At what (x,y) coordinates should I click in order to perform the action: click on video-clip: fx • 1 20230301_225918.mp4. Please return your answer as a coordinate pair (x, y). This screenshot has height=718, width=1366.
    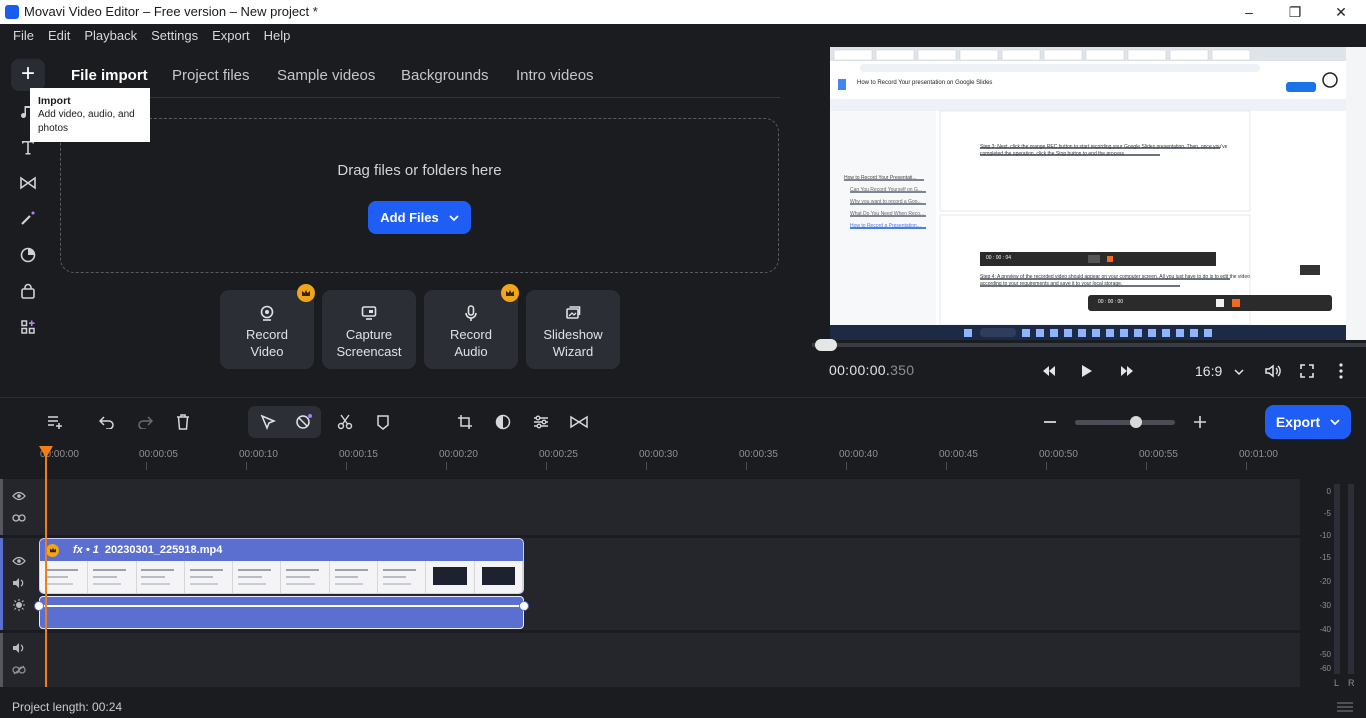
    Looking at the image, I should click on (281, 566).